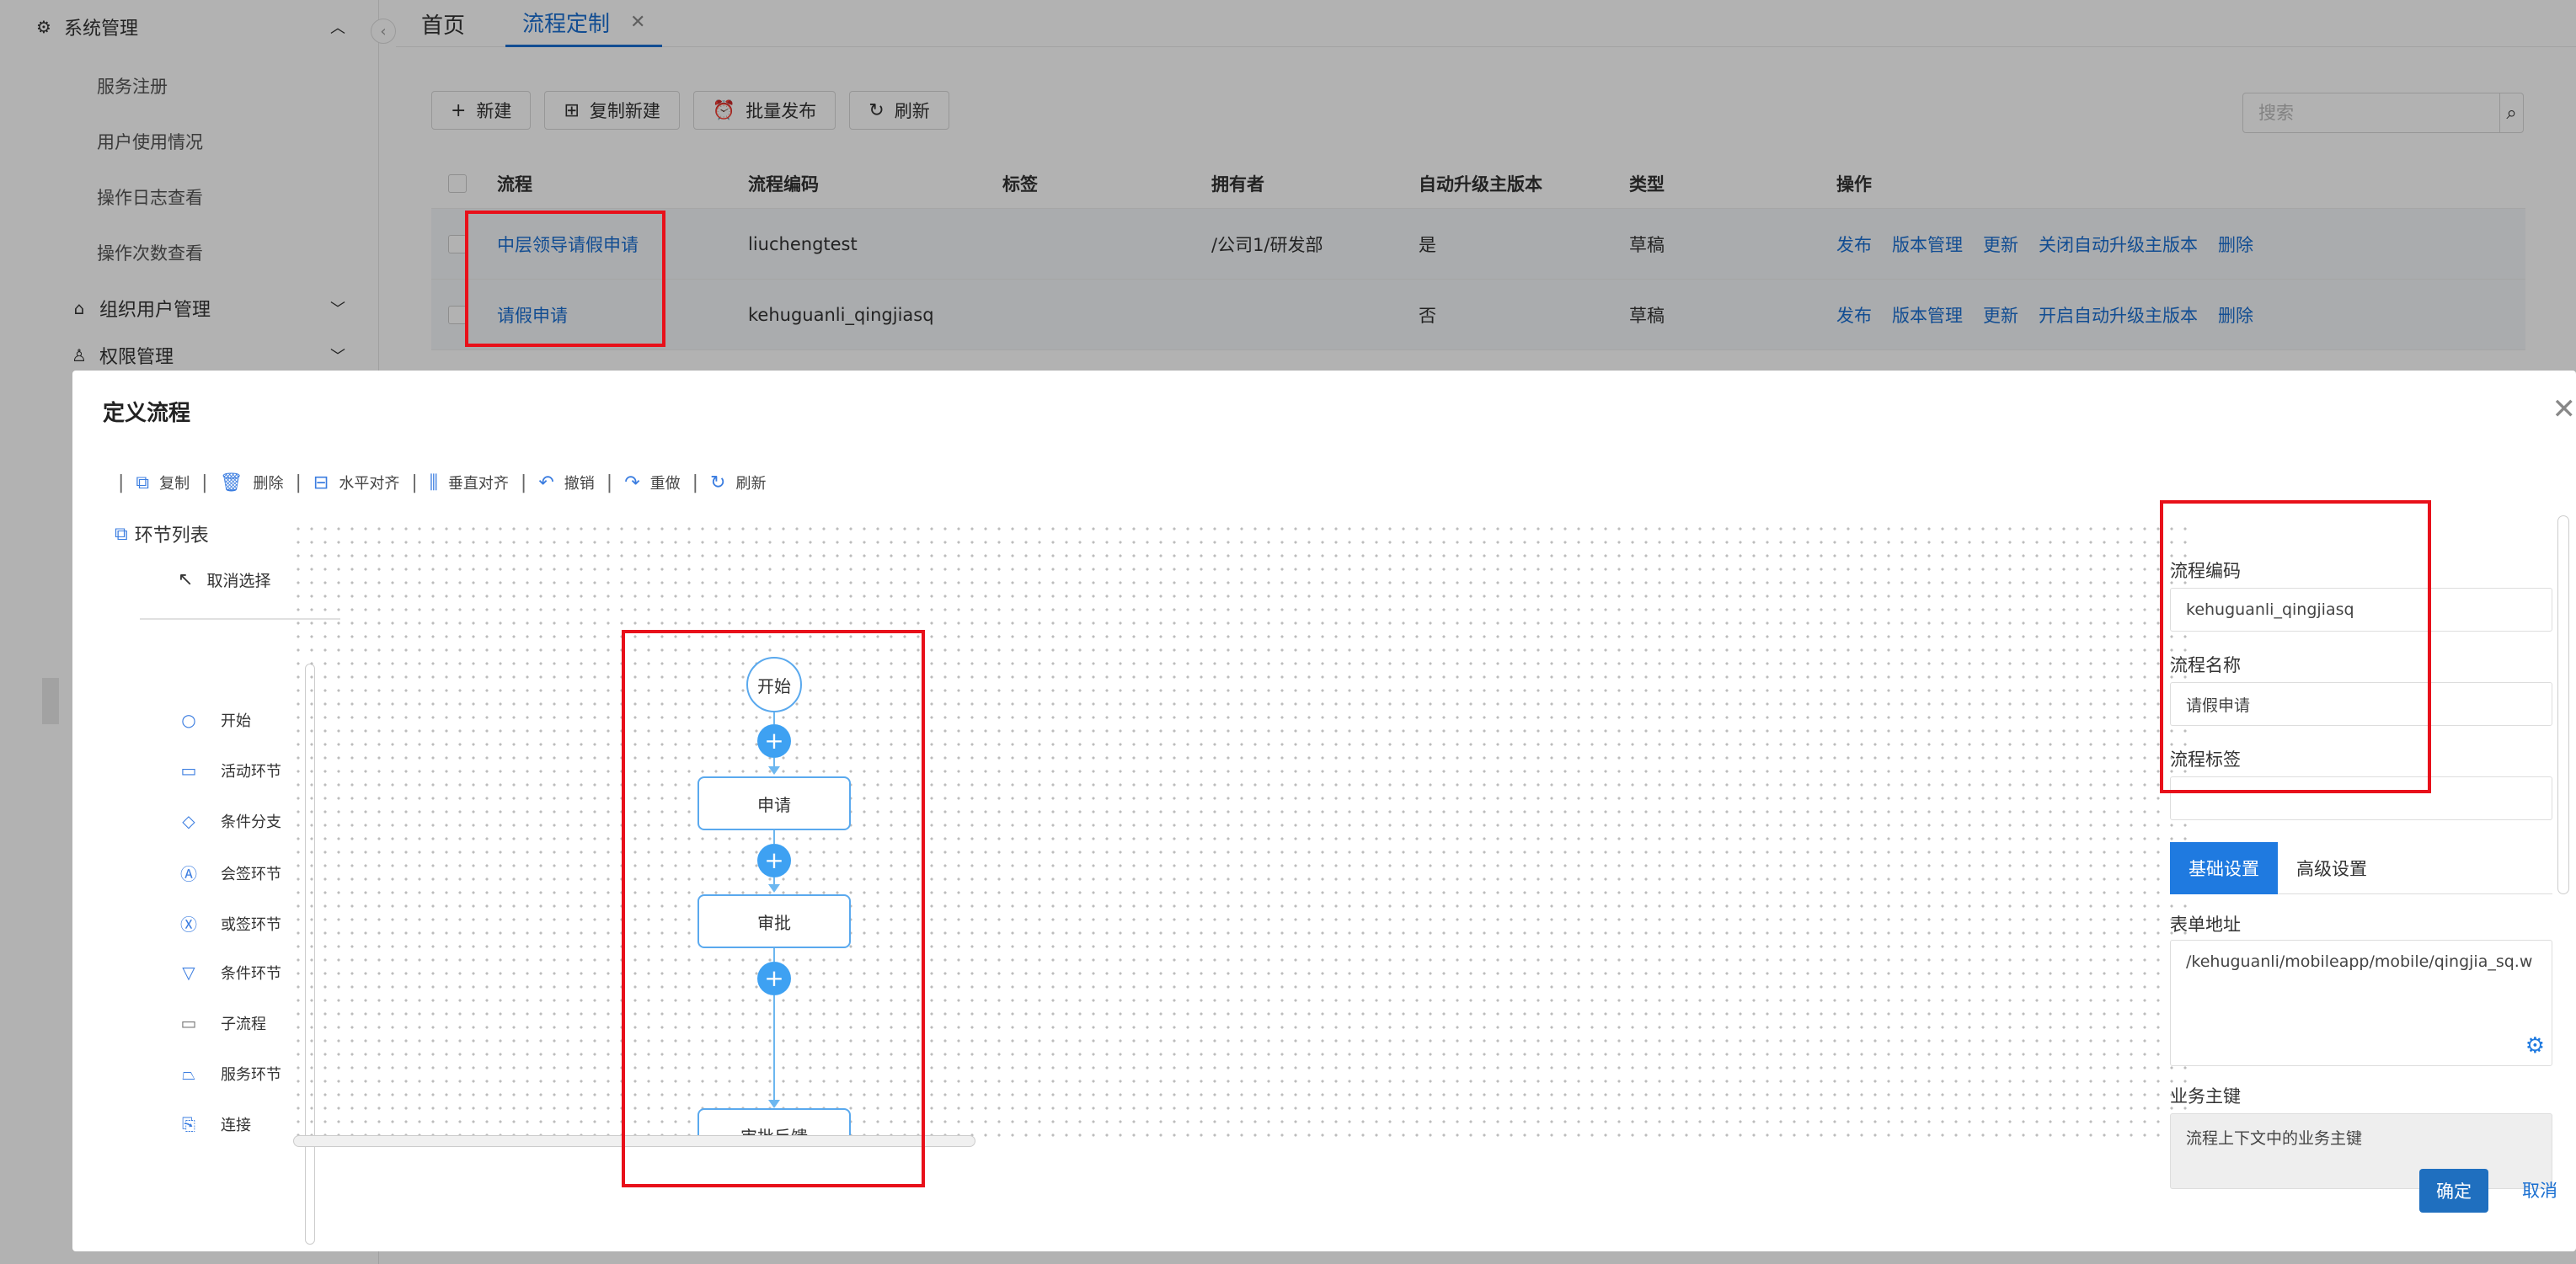  What do you see at coordinates (238, 581) in the screenshot?
I see `cancel-select-label: 取消选择` at bounding box center [238, 581].